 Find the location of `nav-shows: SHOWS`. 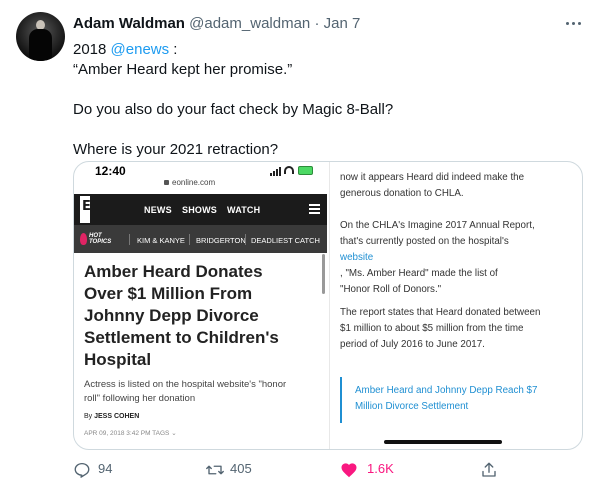

nav-shows: SHOWS is located at coordinates (200, 210).